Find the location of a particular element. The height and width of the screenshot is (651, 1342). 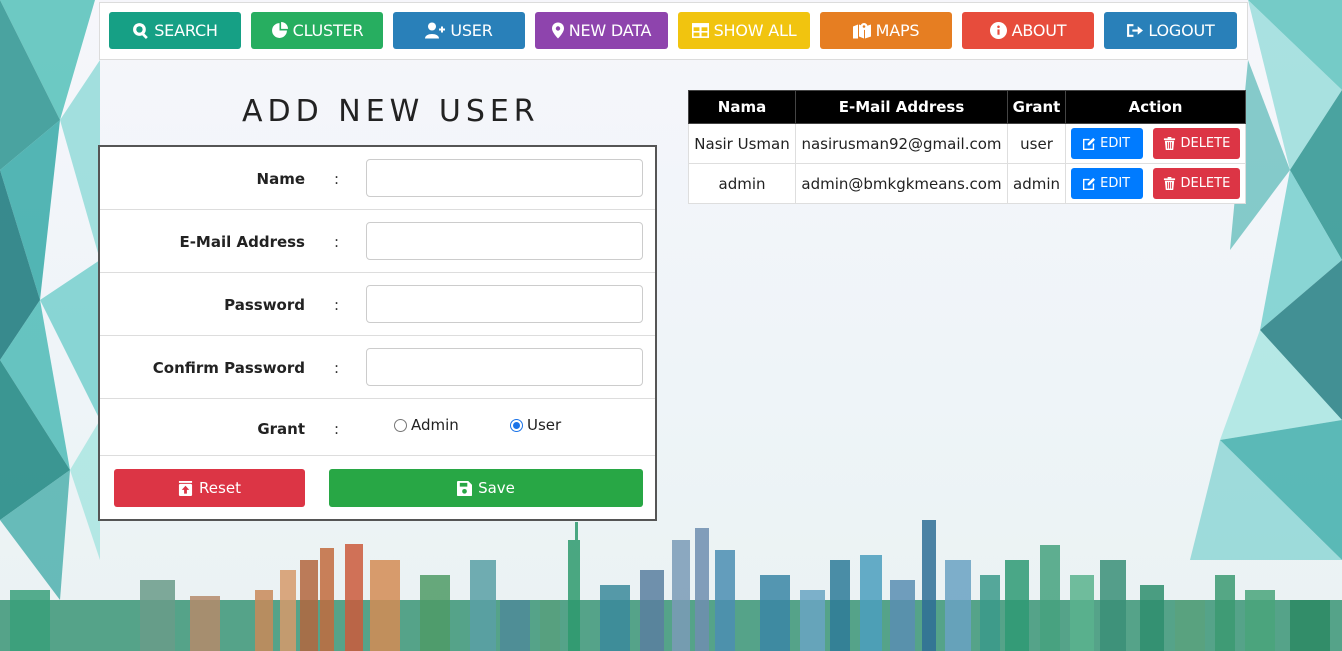

email-input is located at coordinates (504, 241).